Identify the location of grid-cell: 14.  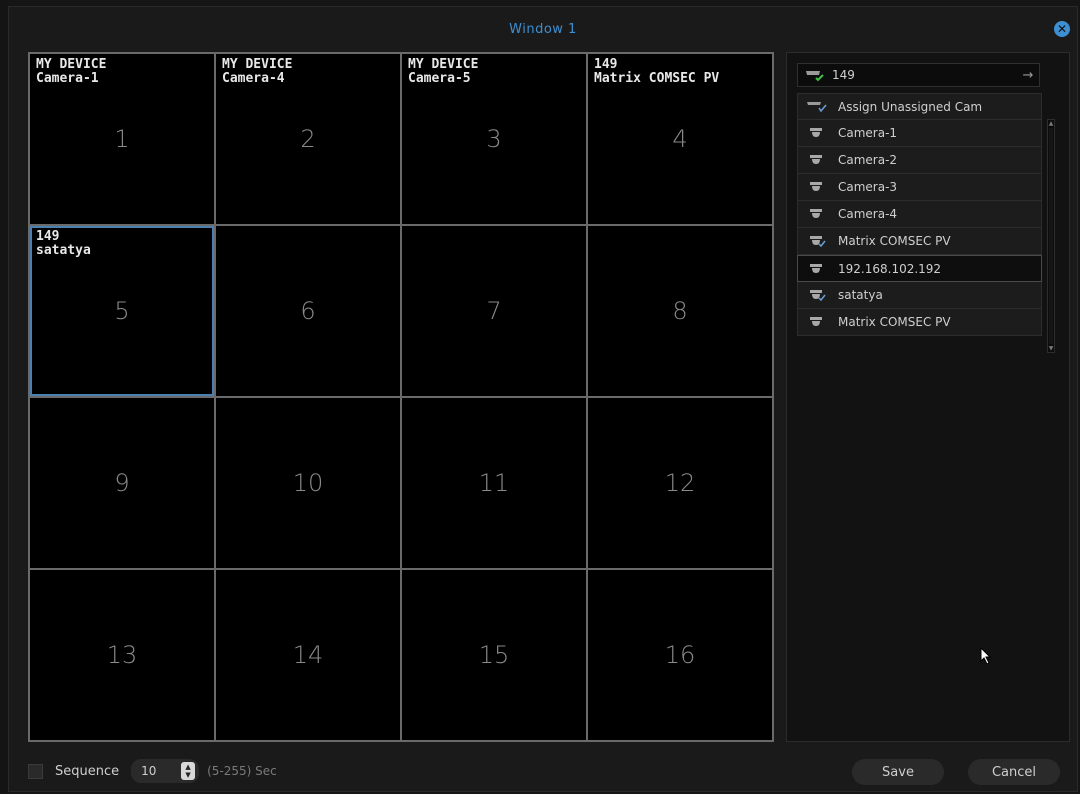
(308, 655).